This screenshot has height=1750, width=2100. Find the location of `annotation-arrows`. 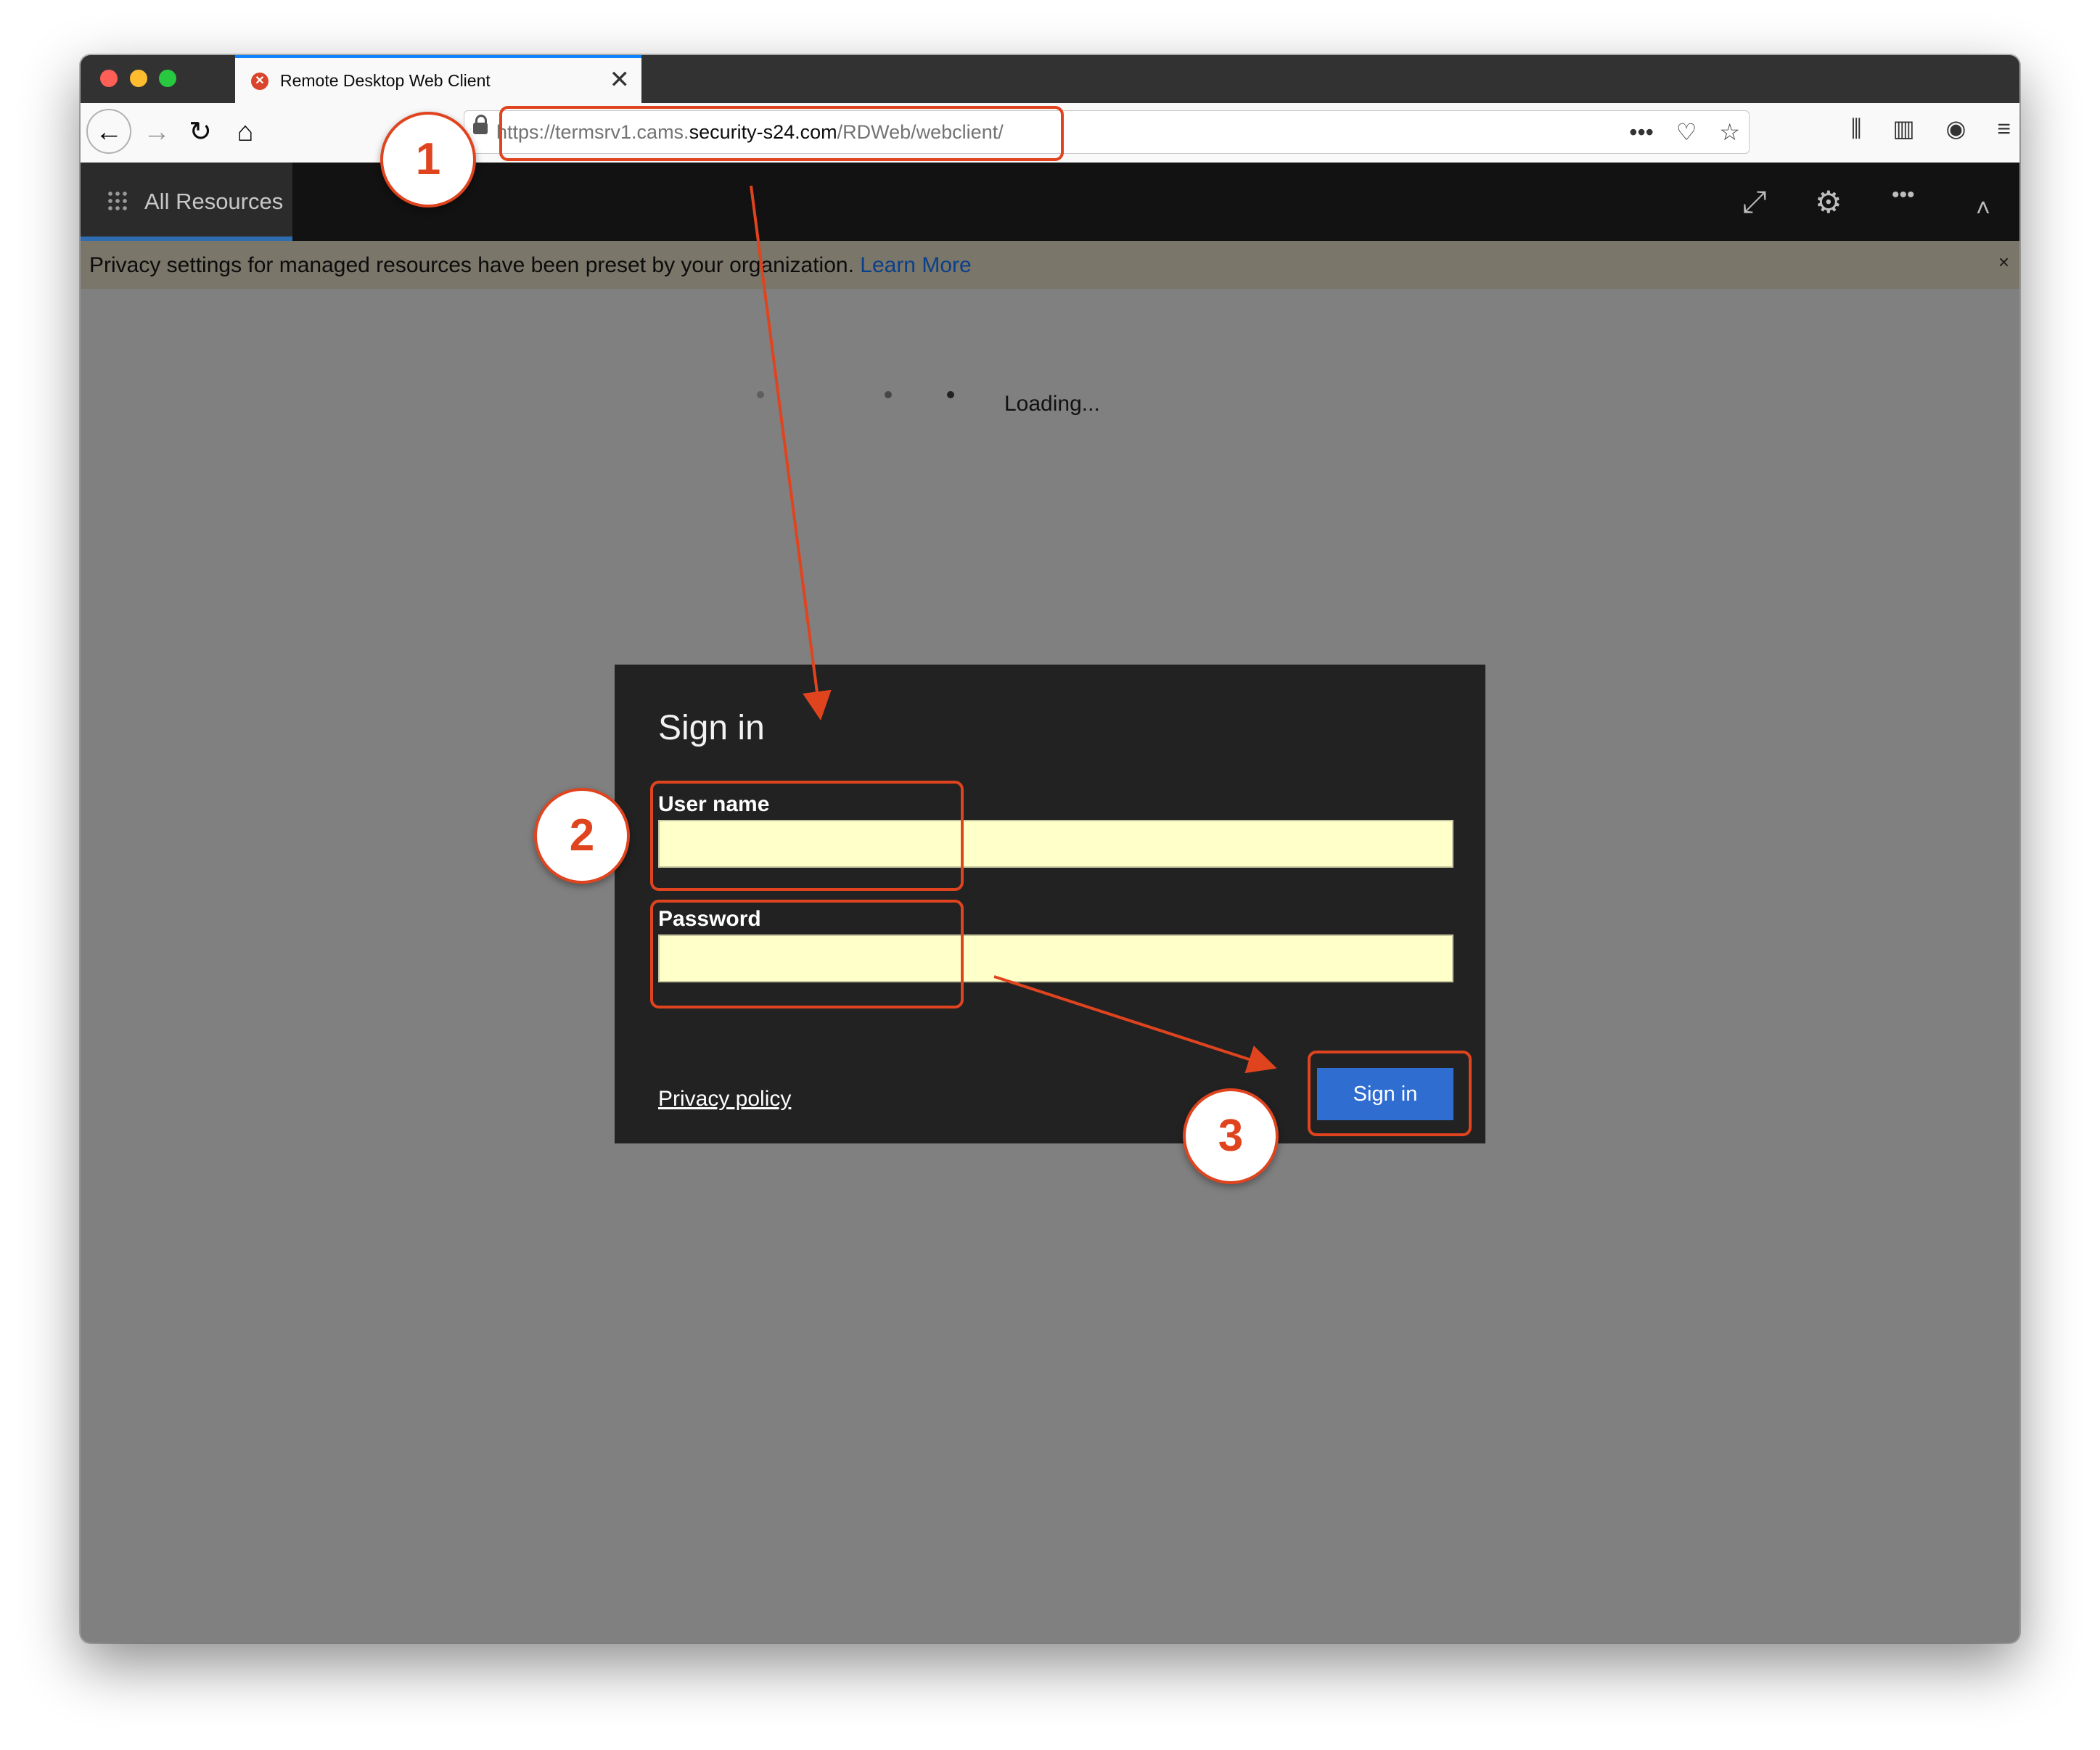

annotation-arrows is located at coordinates (1013, 629).